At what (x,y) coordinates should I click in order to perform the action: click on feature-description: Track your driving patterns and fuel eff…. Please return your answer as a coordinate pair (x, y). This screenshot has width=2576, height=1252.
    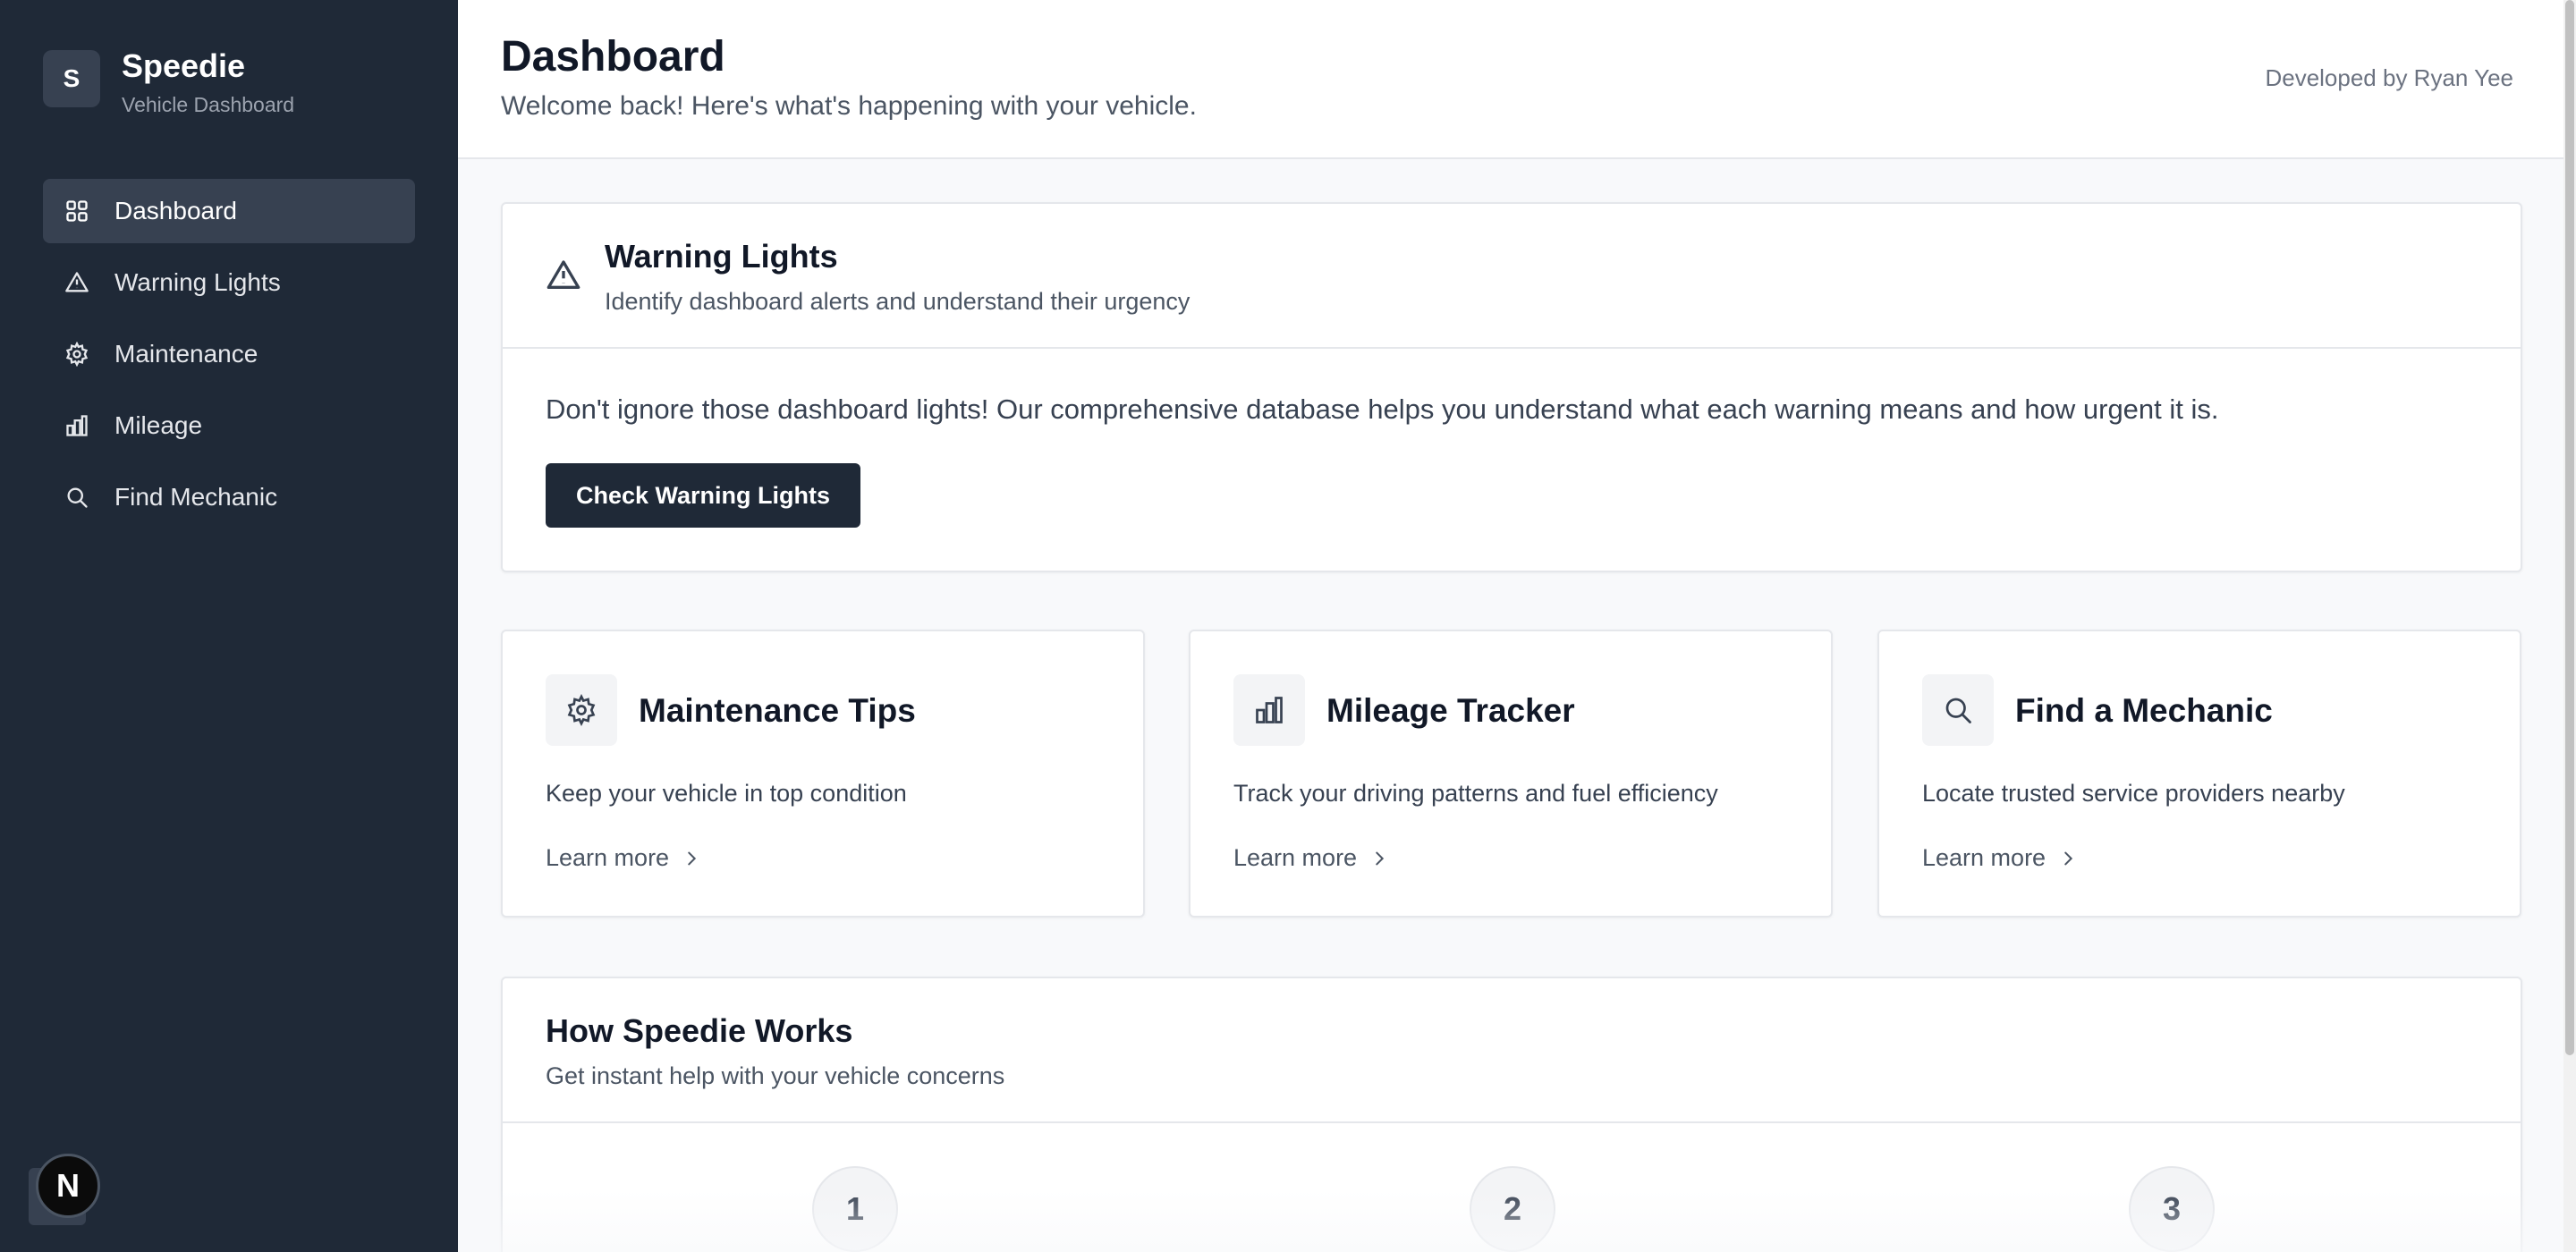
    Looking at the image, I should click on (1475, 793).